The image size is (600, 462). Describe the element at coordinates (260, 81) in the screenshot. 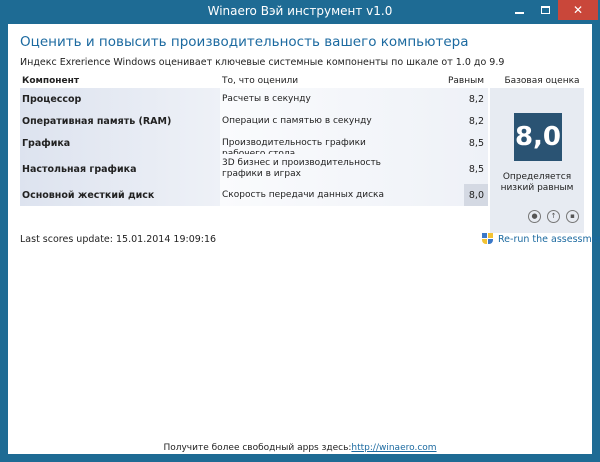

I see `column-header-rated: То, что оценили` at that location.